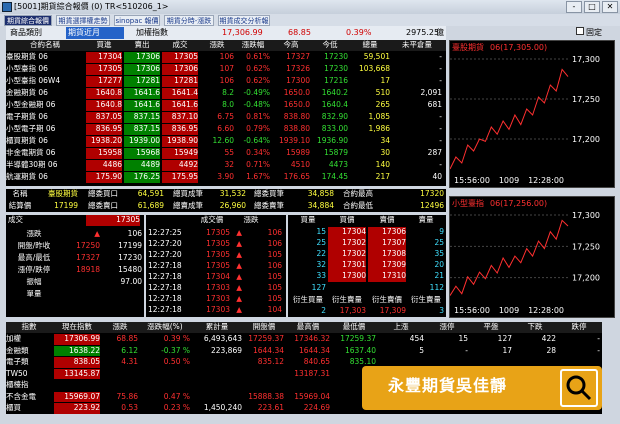  I want to click on summary-cell: 結算價, so click(20, 205).